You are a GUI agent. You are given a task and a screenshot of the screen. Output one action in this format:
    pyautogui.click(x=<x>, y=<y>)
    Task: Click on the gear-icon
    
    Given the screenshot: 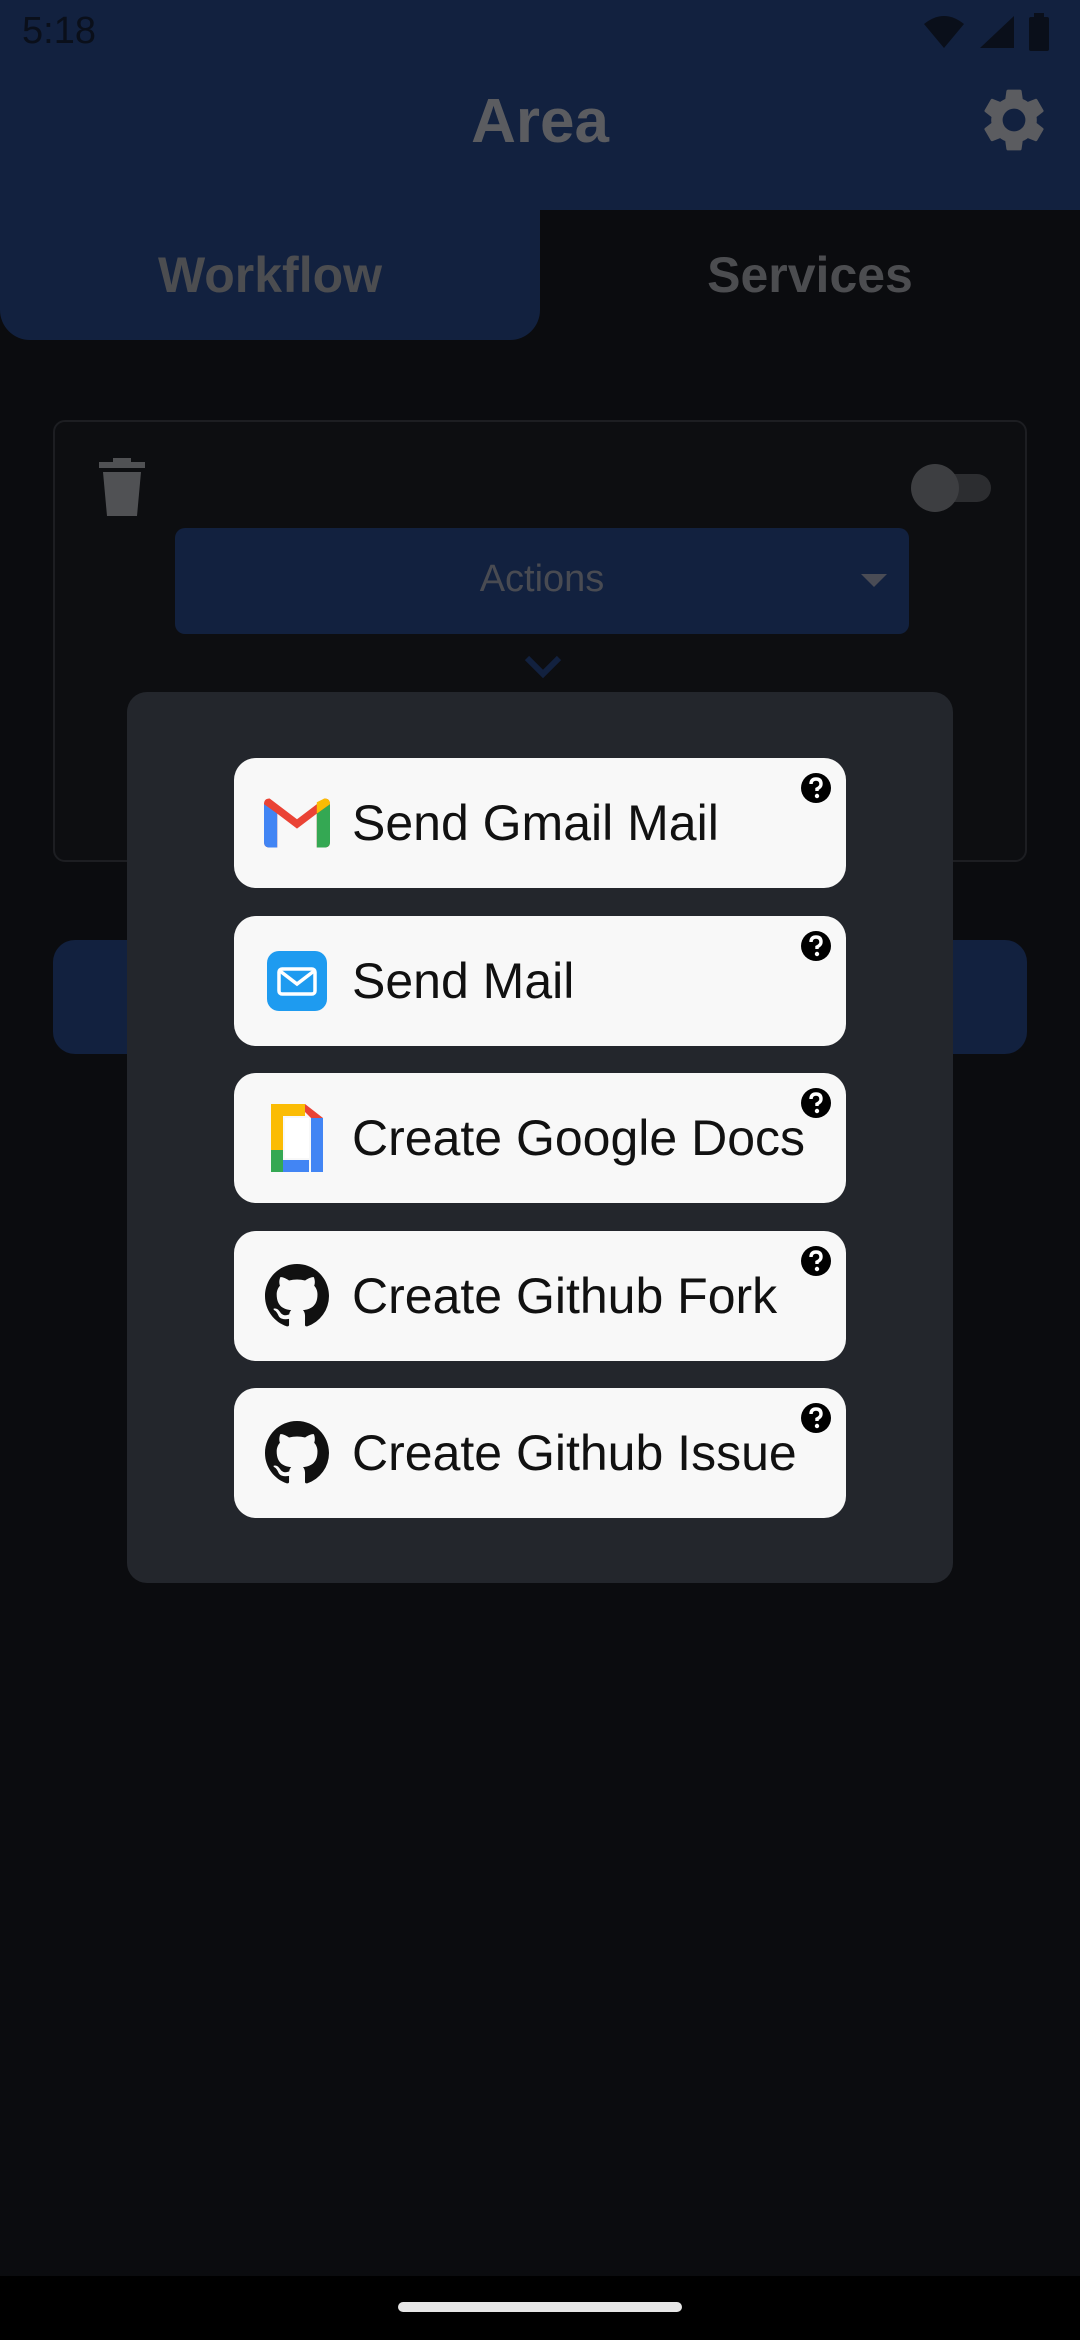 What is the action you would take?
    pyautogui.click(x=1014, y=120)
    